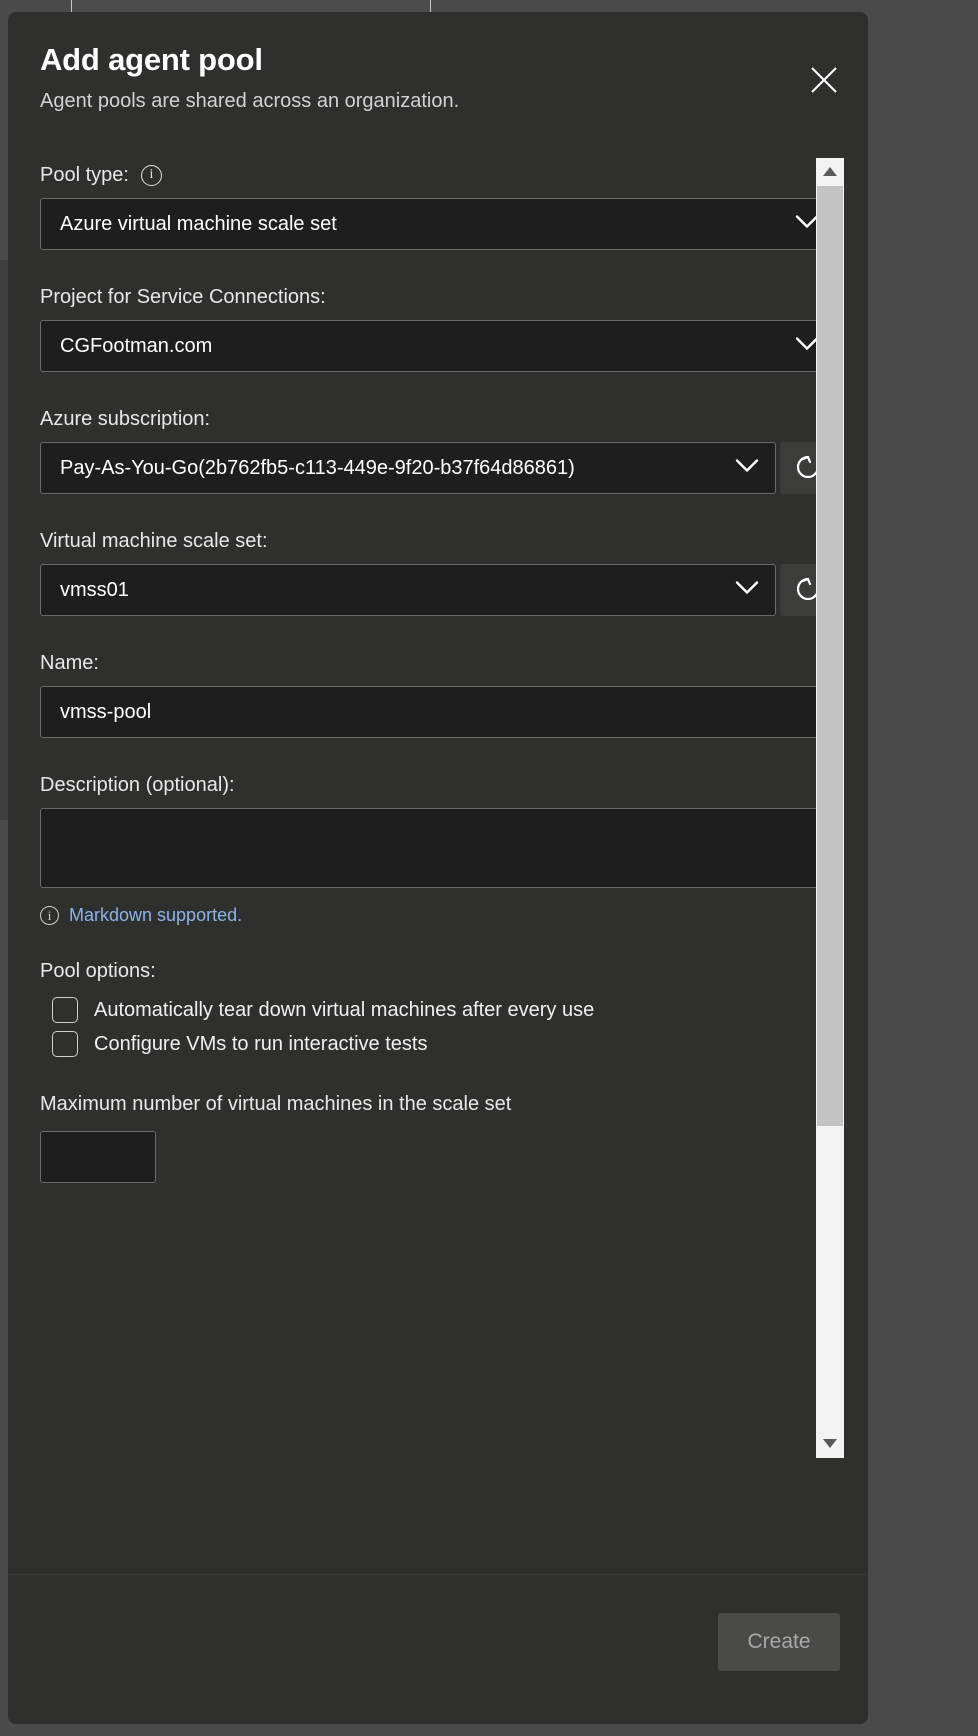 This screenshot has height=1736, width=978. I want to click on vmss-value: vmss01, so click(94, 589).